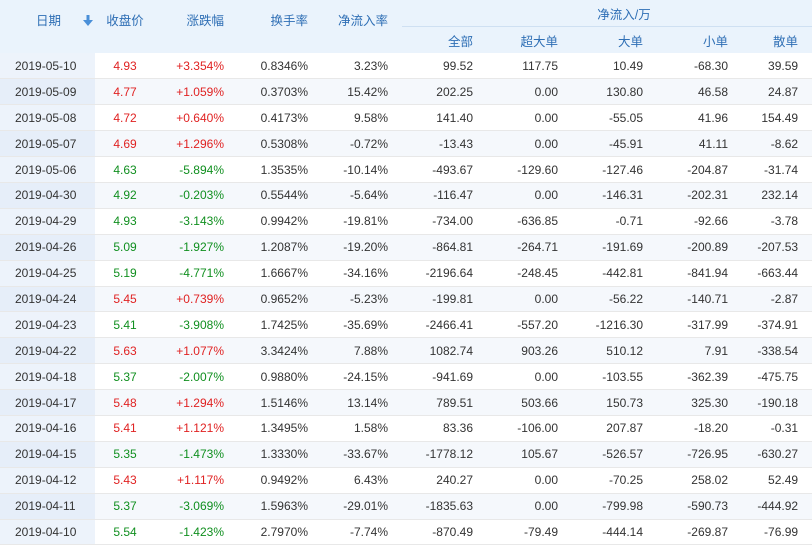  Describe the element at coordinates (280, 377) in the screenshot. I see `turnover-rate-cell: 0.9880%` at that location.